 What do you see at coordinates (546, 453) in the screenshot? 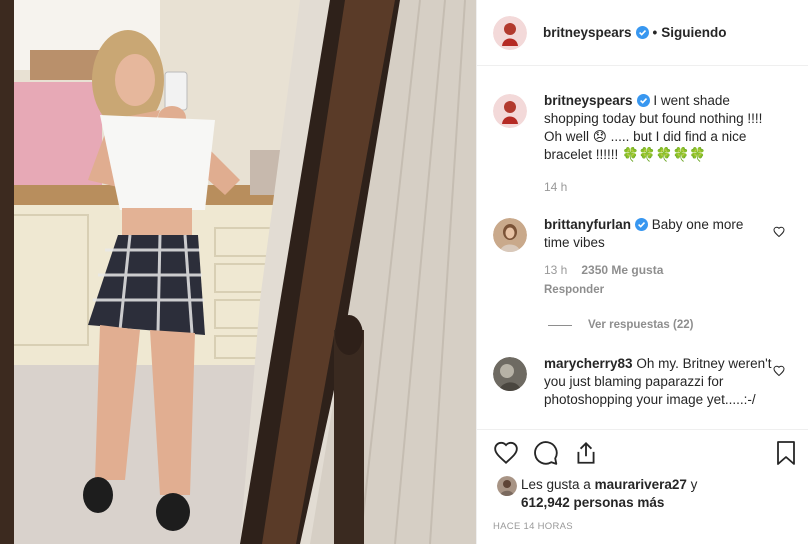
I see `comment-icon` at bounding box center [546, 453].